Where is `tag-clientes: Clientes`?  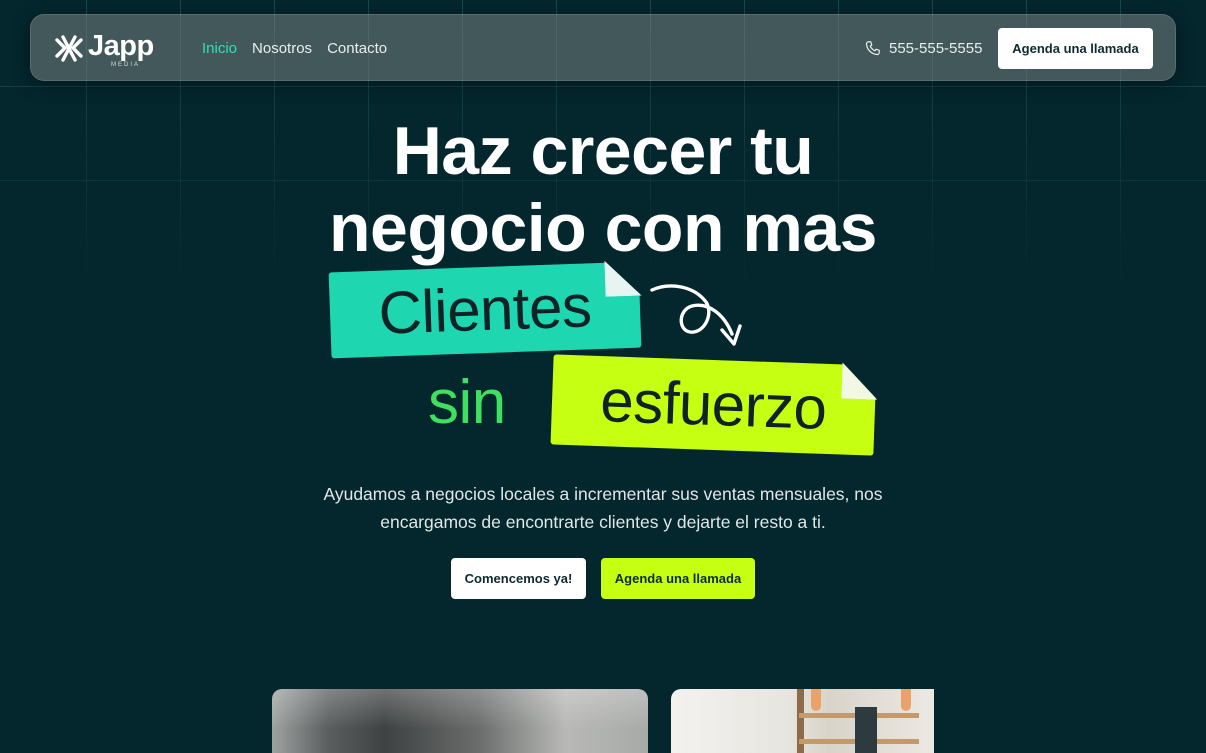
tag-clientes: Clientes is located at coordinates (485, 309).